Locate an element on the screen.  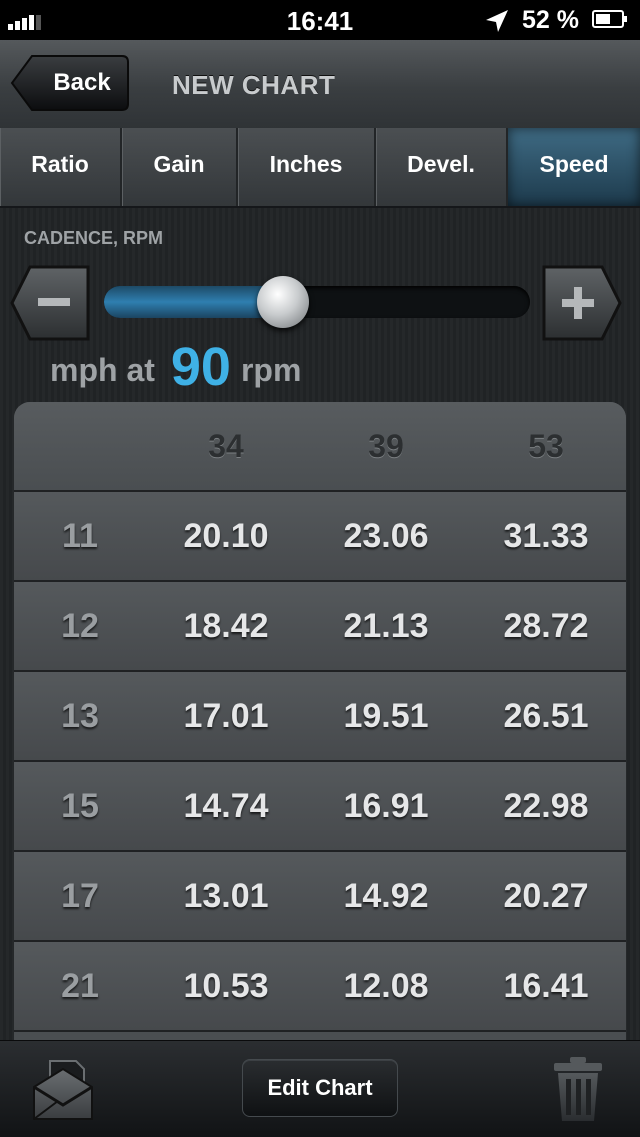
cog-cell: 17 is located at coordinates (80, 896).